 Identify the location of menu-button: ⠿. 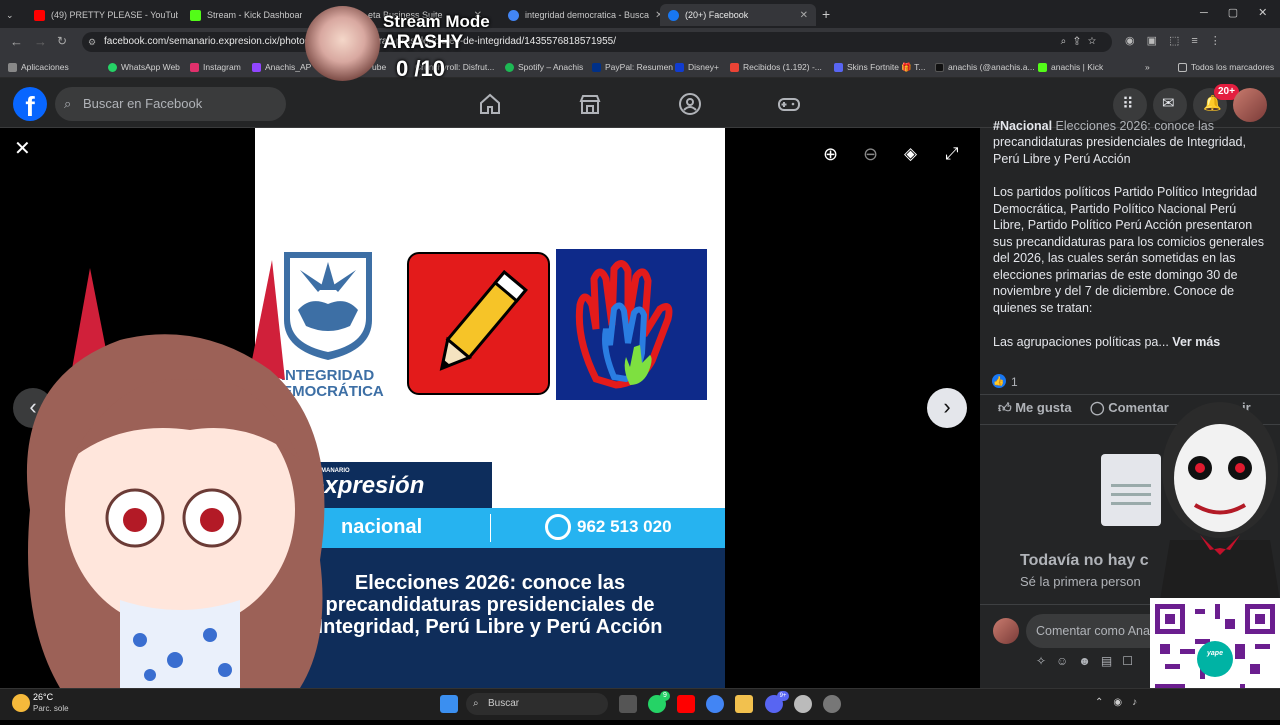
(1130, 105).